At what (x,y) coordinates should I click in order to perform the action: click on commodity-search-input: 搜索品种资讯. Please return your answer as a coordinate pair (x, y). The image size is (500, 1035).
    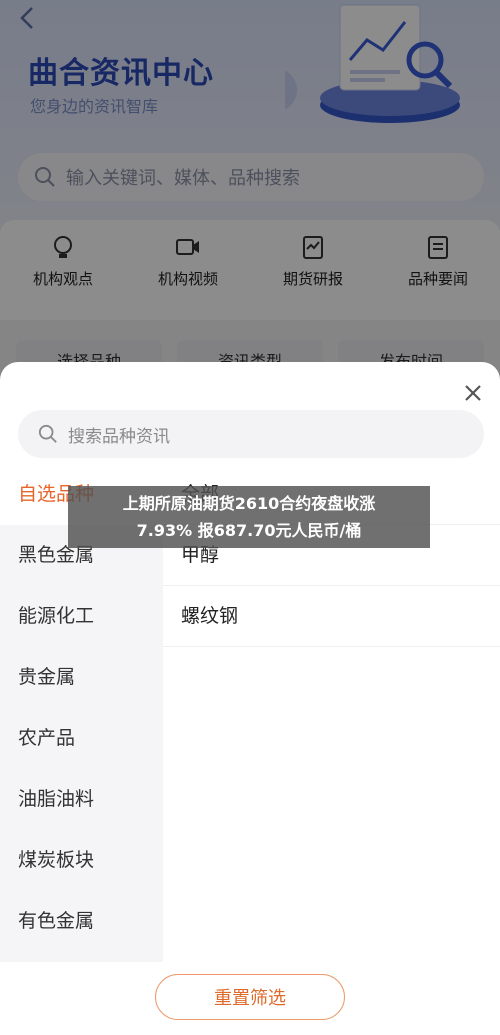
    Looking at the image, I should click on (251, 434).